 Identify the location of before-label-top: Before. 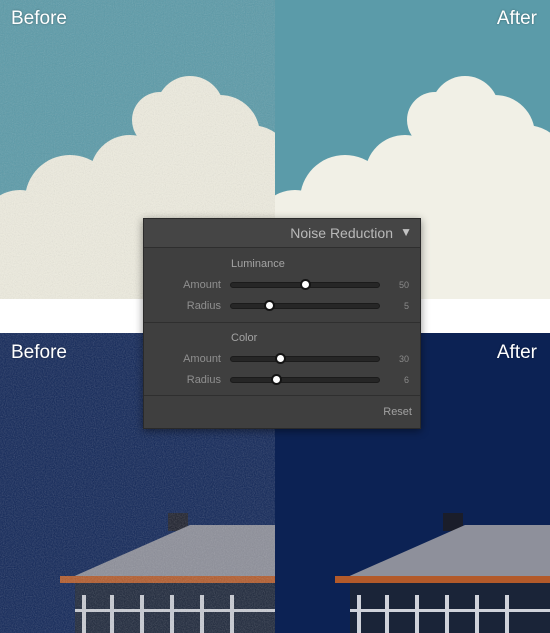
(39, 18).